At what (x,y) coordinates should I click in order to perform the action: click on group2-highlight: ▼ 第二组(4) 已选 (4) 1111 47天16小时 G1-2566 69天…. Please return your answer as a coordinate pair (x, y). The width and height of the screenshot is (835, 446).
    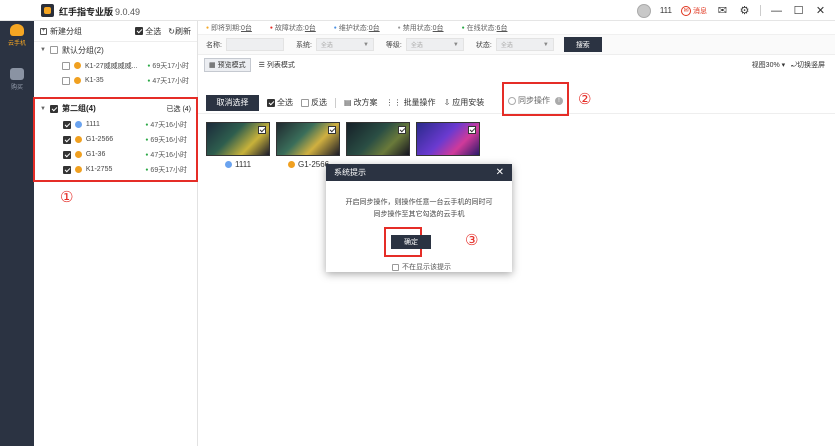
    Looking at the image, I should click on (115, 139).